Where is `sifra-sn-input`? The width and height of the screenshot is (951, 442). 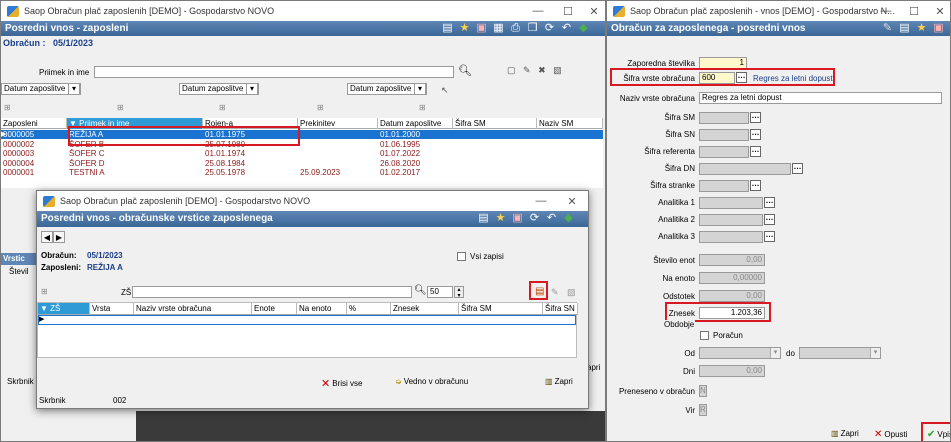 sifra-sn-input is located at coordinates (724, 135).